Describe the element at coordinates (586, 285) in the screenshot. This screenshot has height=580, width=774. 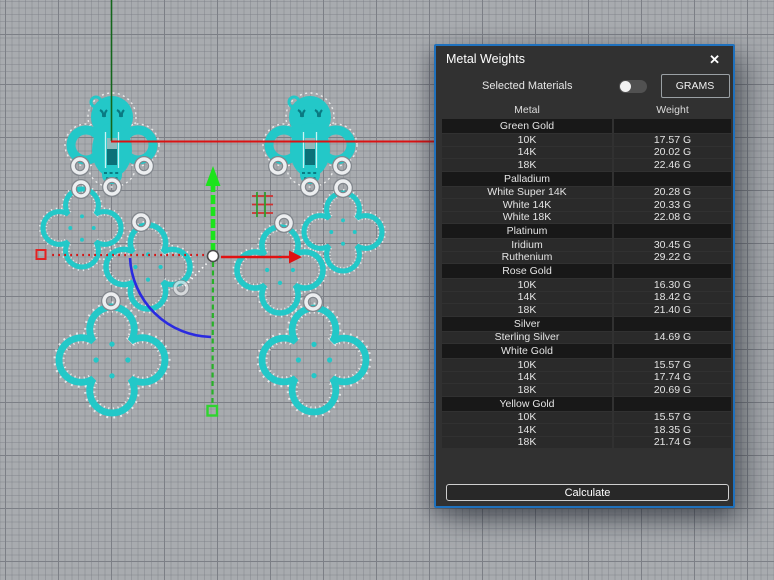
I see `metal-weight-row: 10K 16.30 G` at that location.